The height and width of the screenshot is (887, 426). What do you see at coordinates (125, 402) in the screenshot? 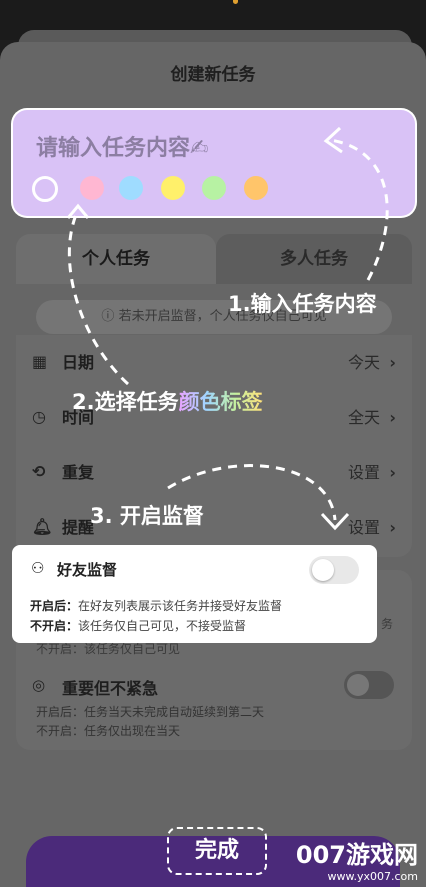
I see `caption-step2-prefix: 2.选择任务` at bounding box center [125, 402].